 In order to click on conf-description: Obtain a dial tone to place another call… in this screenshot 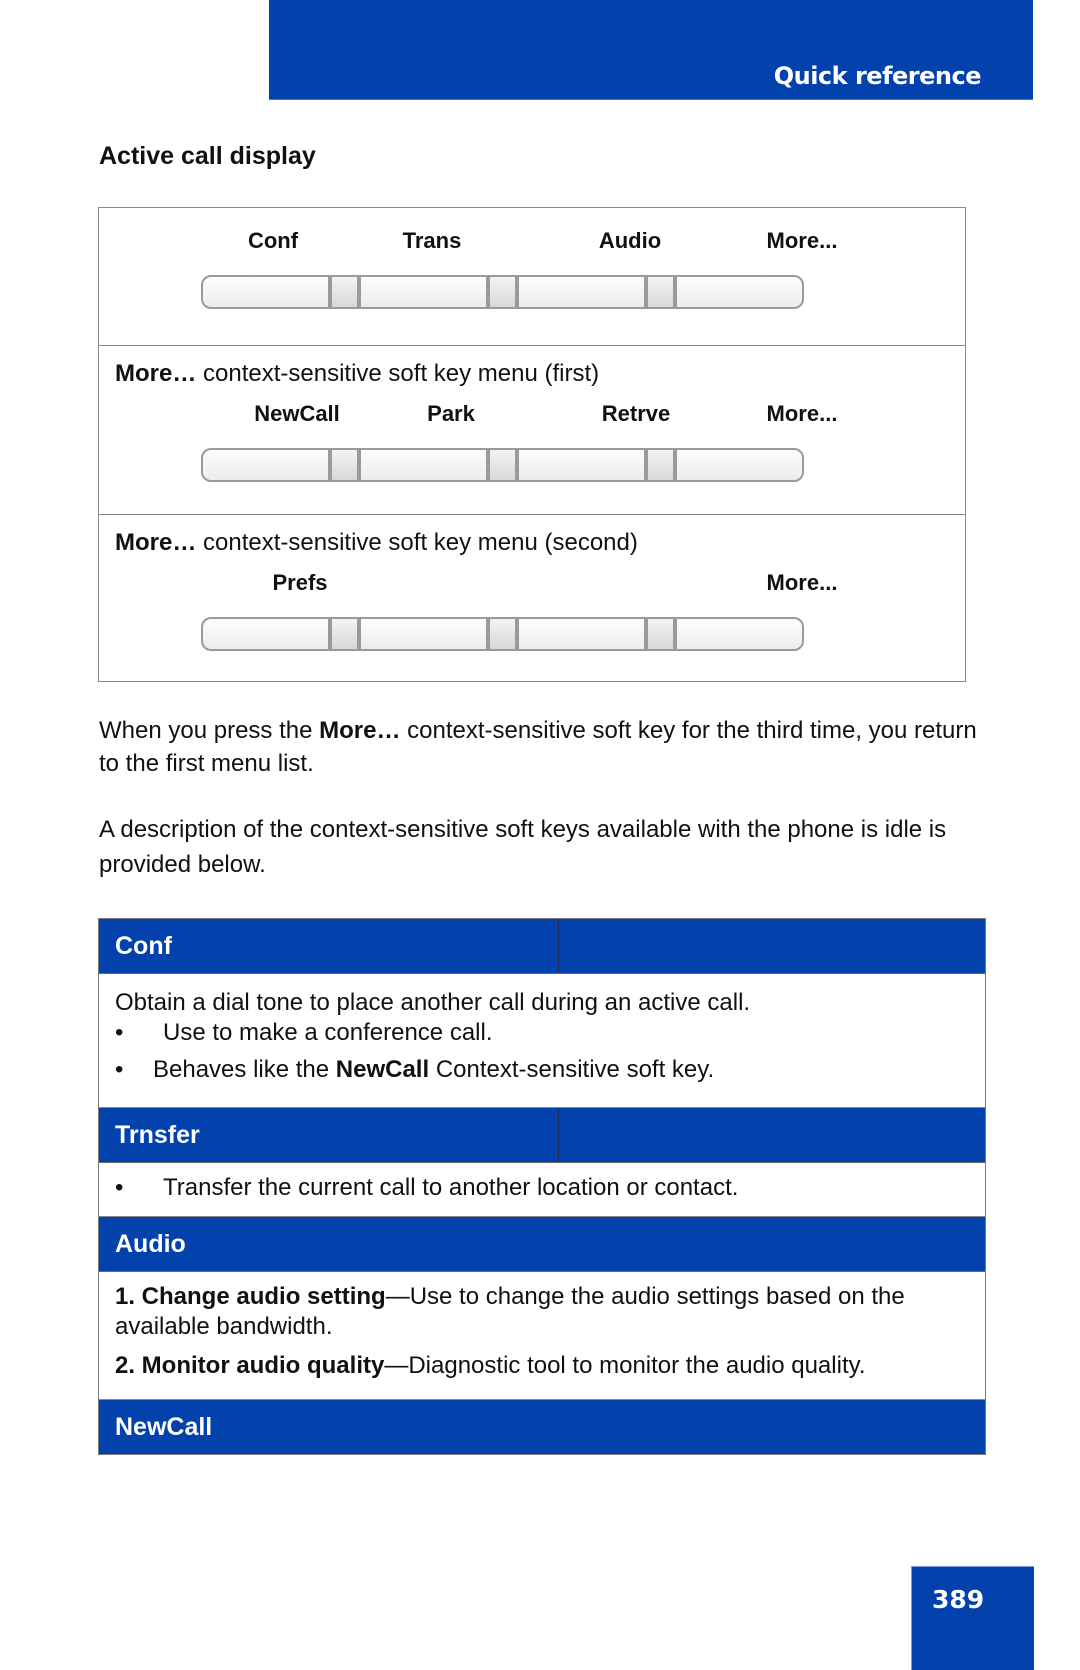, I will do `click(433, 1002)`.